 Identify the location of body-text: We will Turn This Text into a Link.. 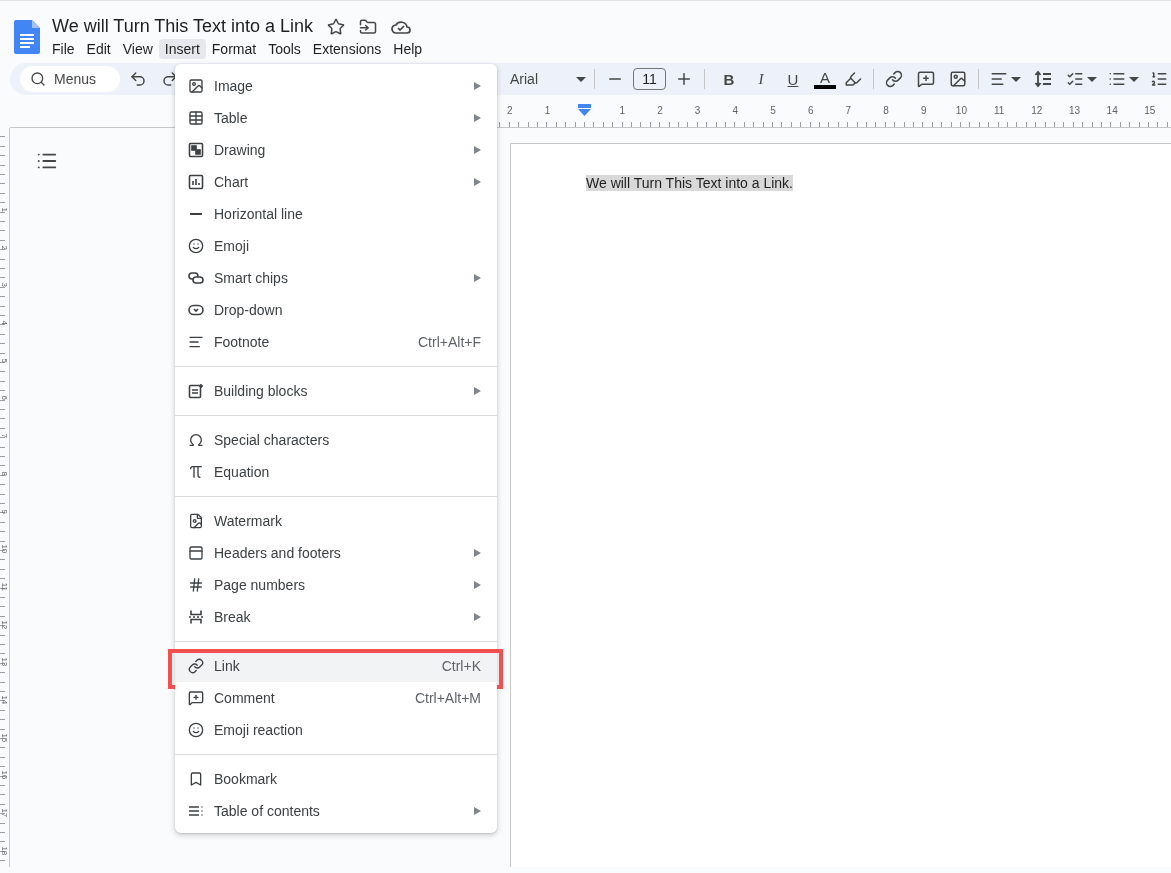
(689, 183).